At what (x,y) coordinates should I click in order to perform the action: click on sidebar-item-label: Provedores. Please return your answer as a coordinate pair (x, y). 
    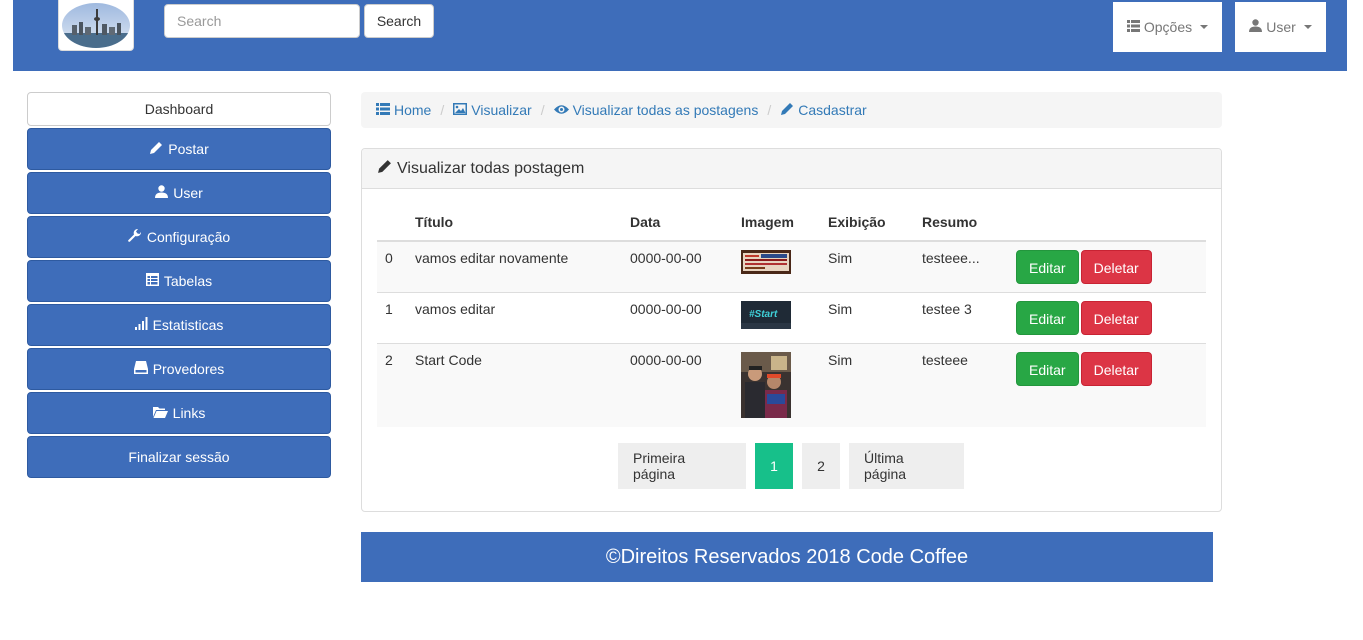
    Looking at the image, I should click on (188, 369).